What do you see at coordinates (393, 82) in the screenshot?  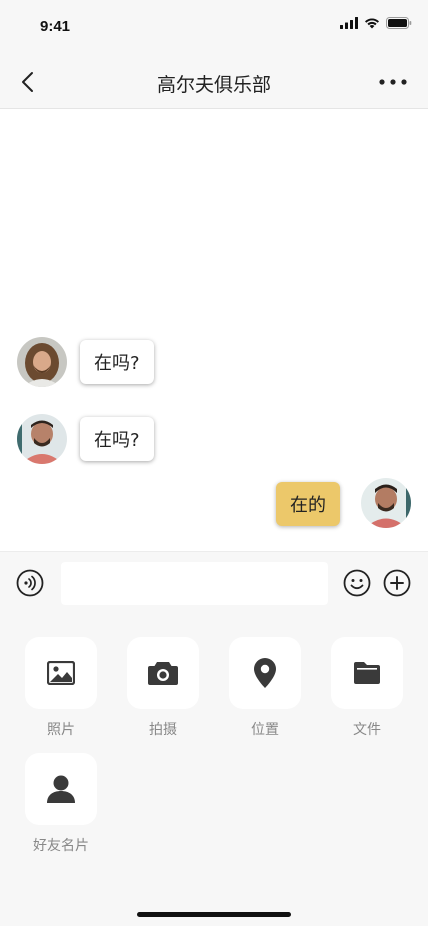 I see `more-icon` at bounding box center [393, 82].